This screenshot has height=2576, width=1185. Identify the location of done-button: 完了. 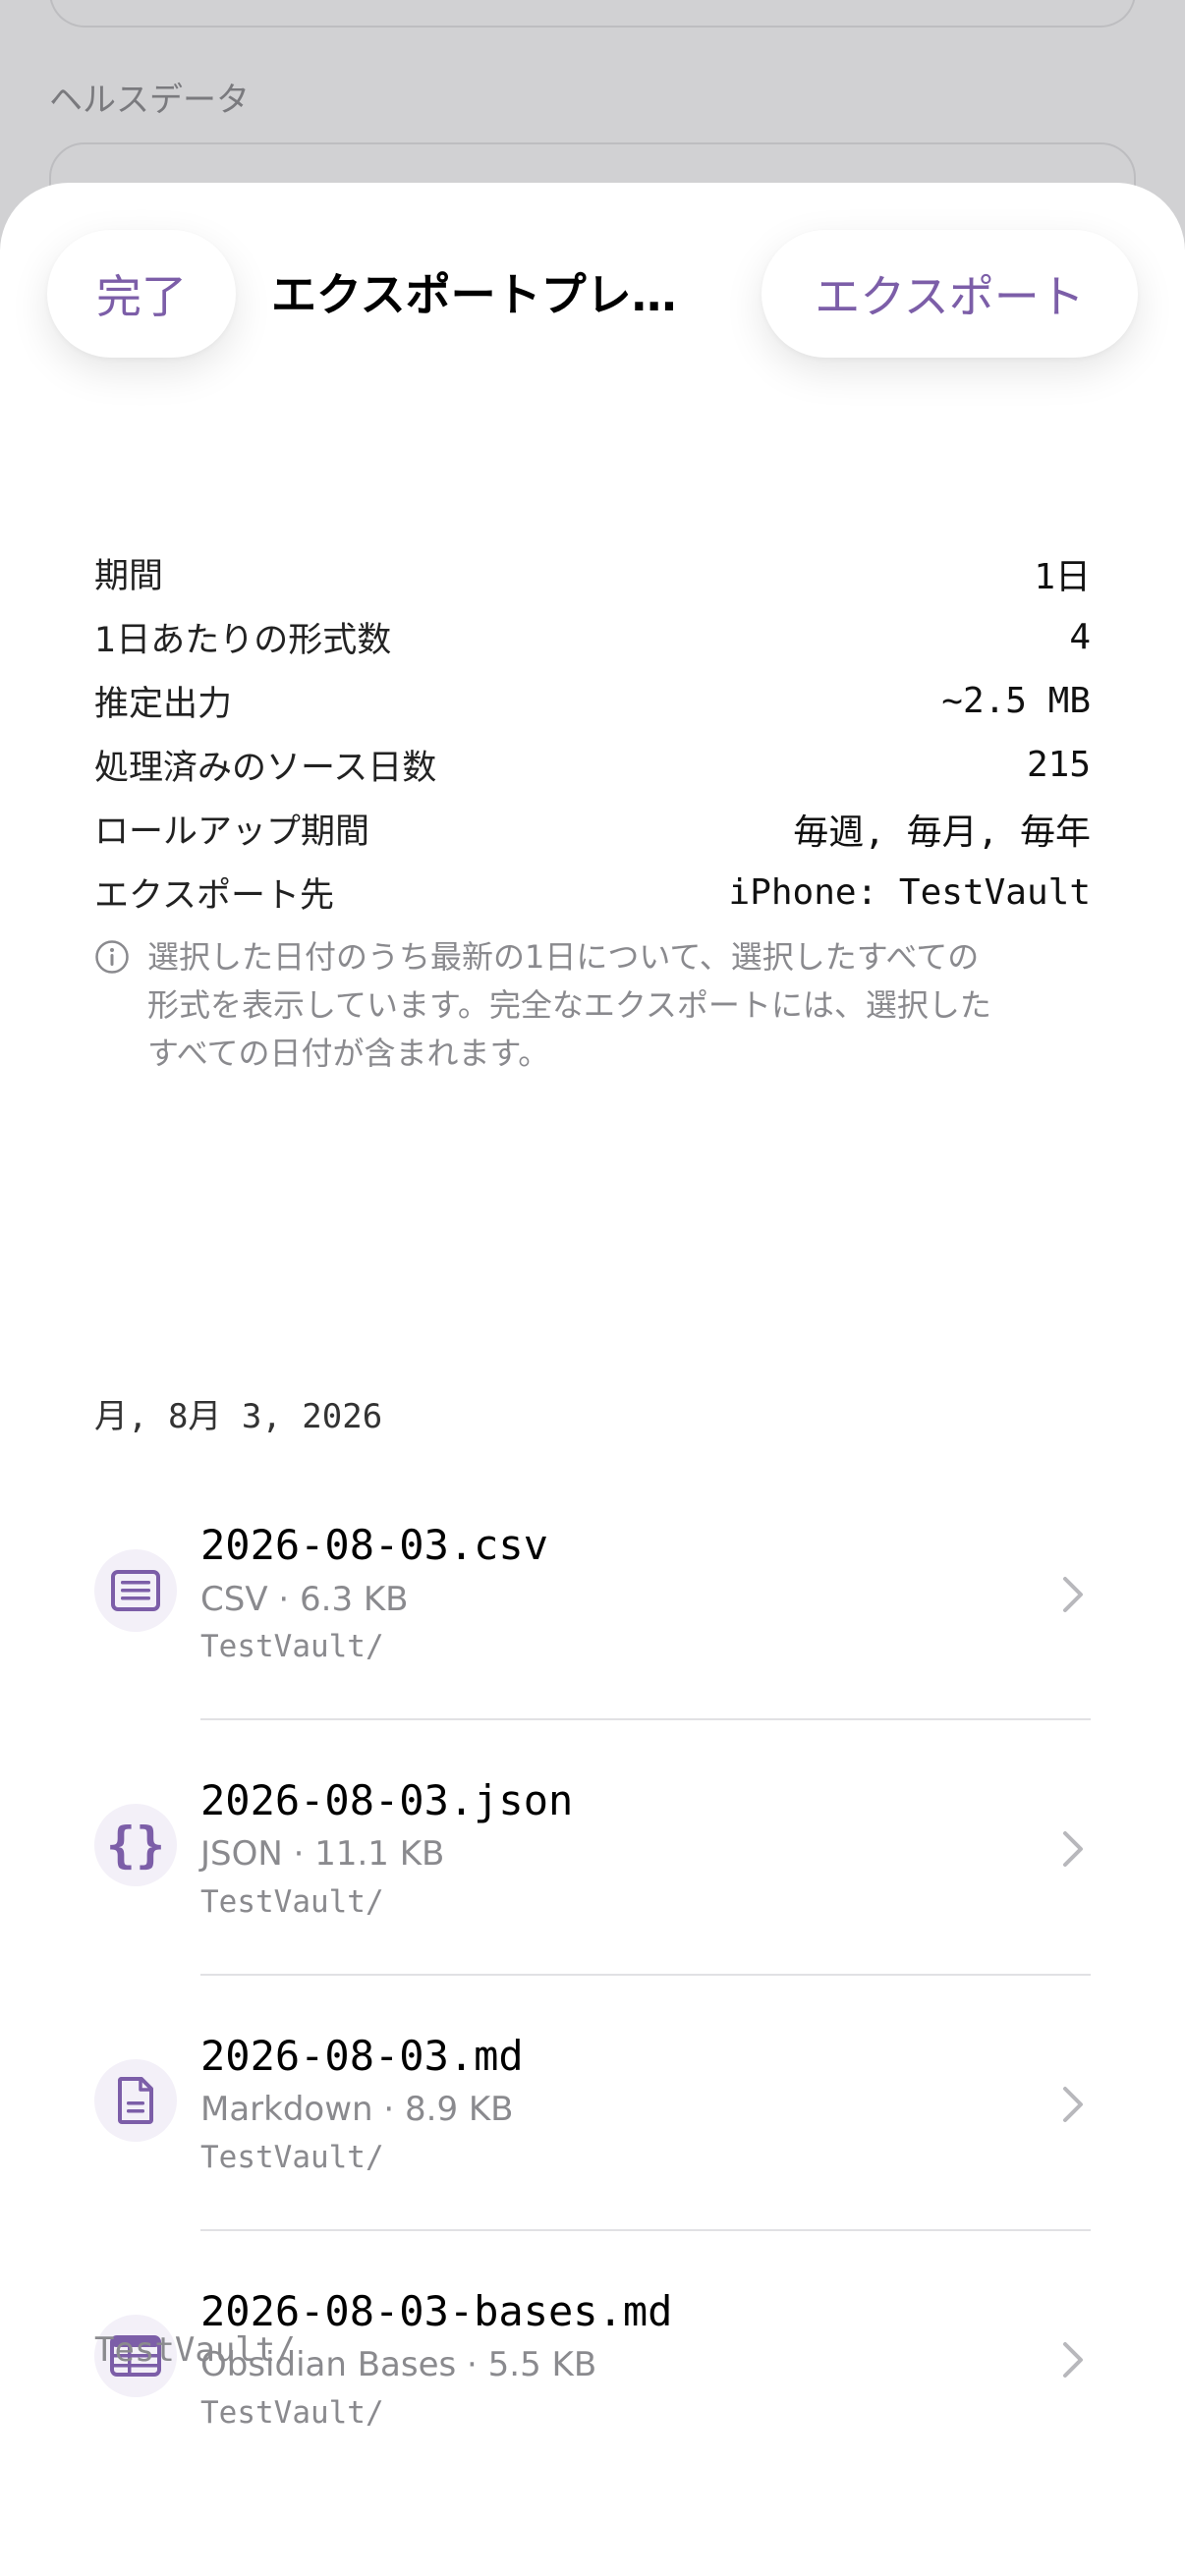
(141, 294).